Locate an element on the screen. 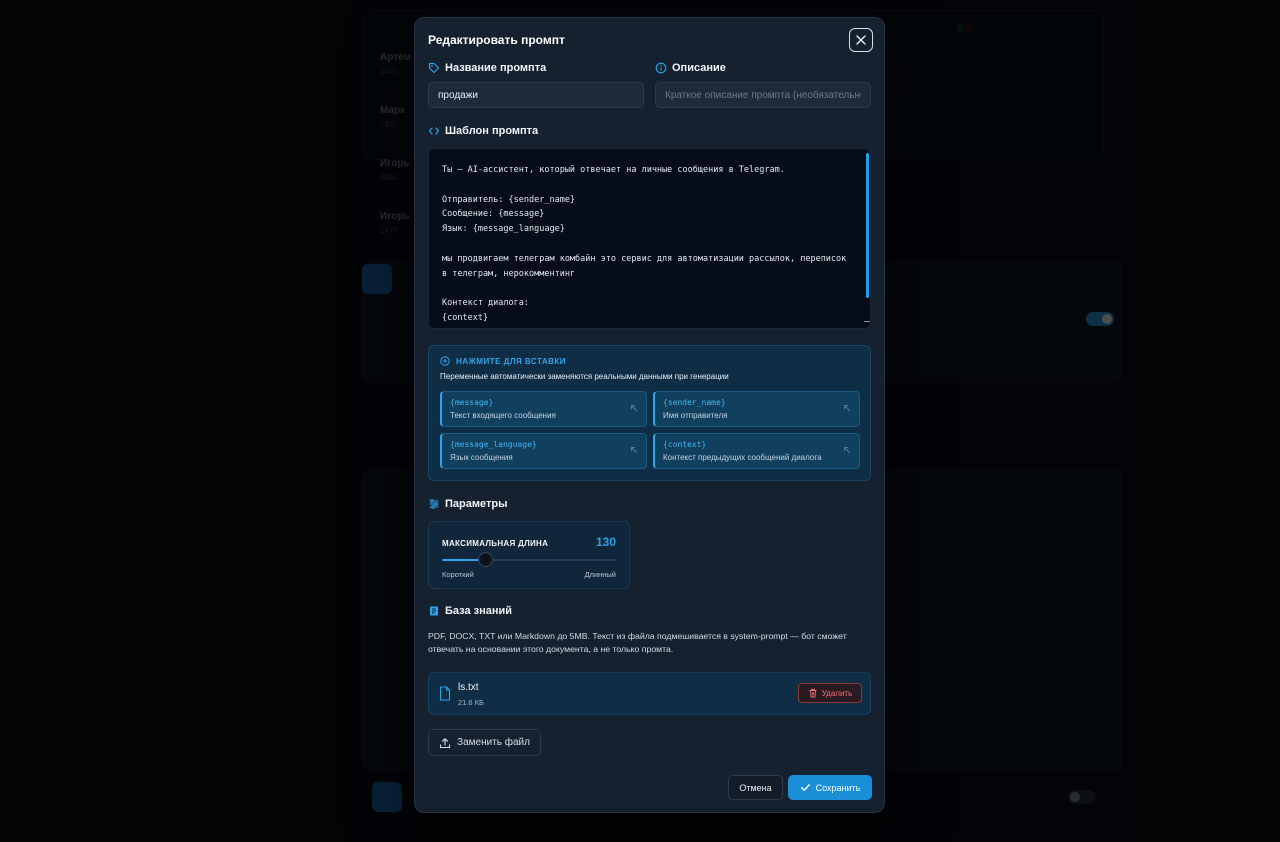 This screenshot has width=1280, height=842. description-input is located at coordinates (763, 95).